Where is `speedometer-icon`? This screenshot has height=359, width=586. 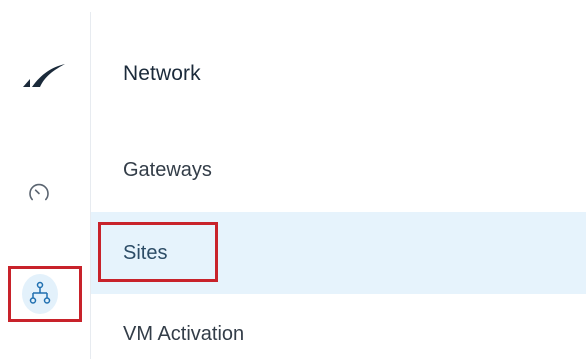 speedometer-icon is located at coordinates (39, 192).